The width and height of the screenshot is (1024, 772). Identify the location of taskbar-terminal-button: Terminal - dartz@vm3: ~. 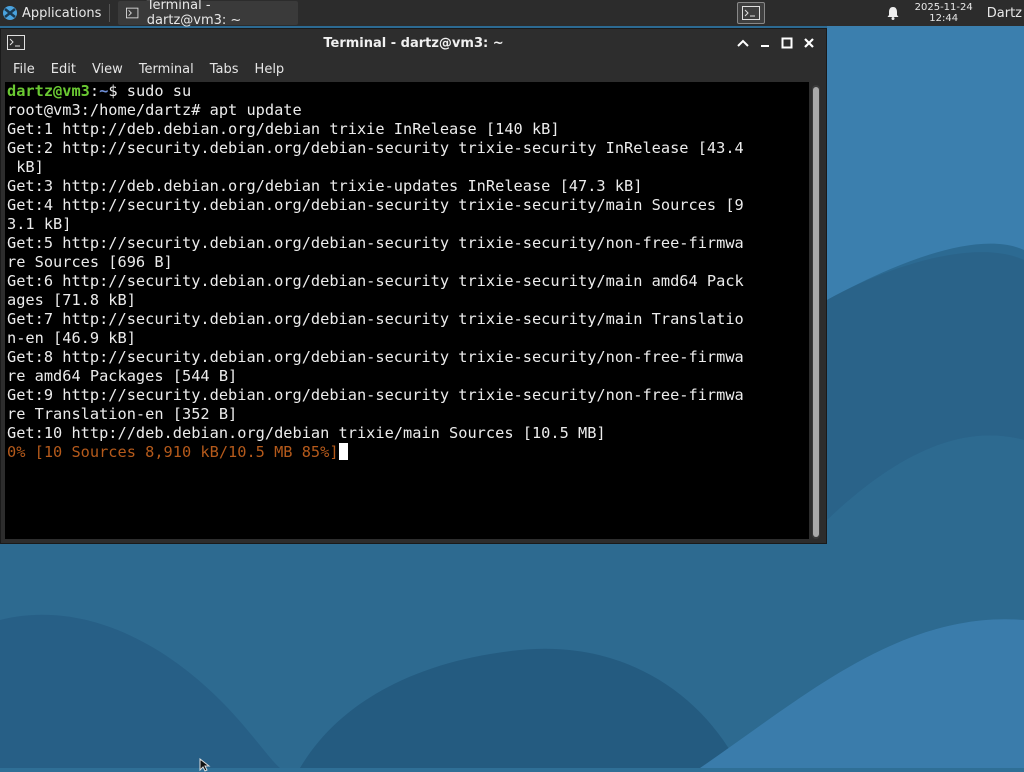
(208, 14).